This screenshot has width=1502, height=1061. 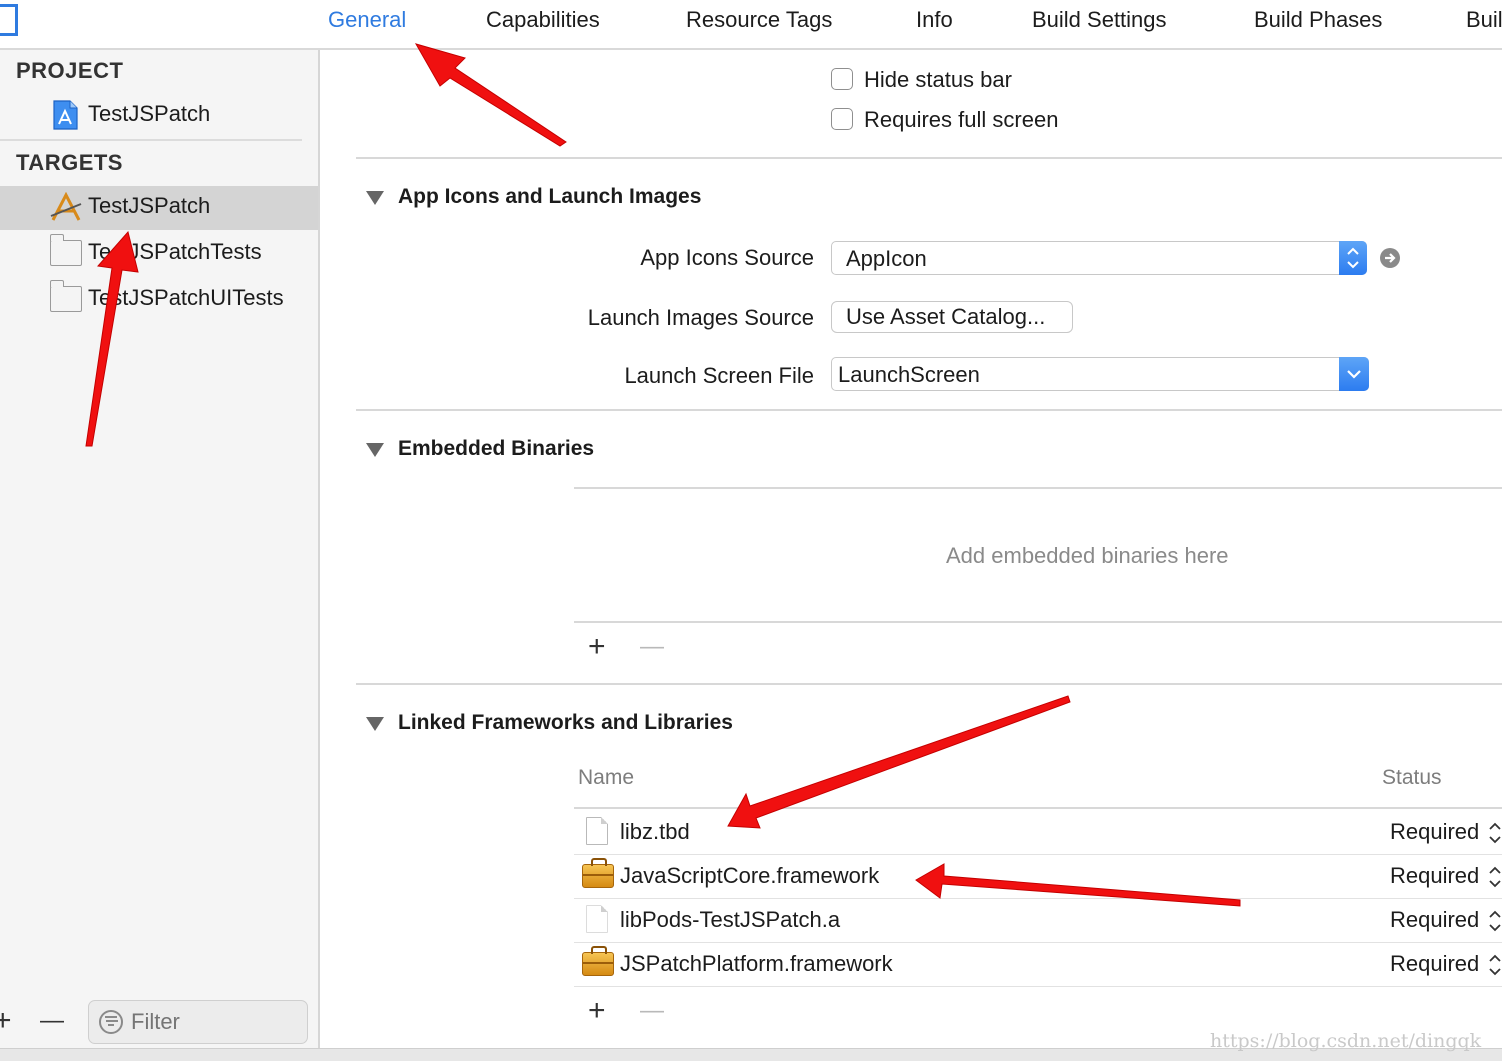 What do you see at coordinates (550, 196) in the screenshot?
I see `app-icons-section-title: App Icons and Launch Images` at bounding box center [550, 196].